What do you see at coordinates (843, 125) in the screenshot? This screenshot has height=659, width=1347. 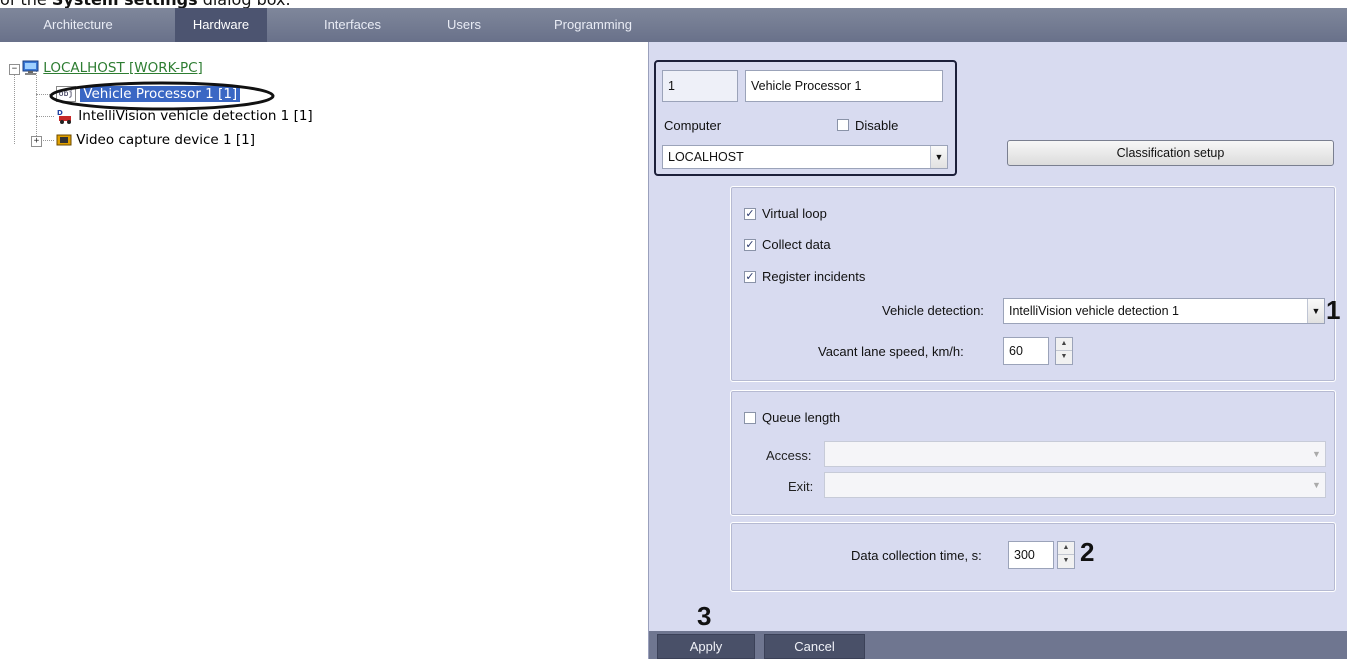 I see `disable-checkbox` at bounding box center [843, 125].